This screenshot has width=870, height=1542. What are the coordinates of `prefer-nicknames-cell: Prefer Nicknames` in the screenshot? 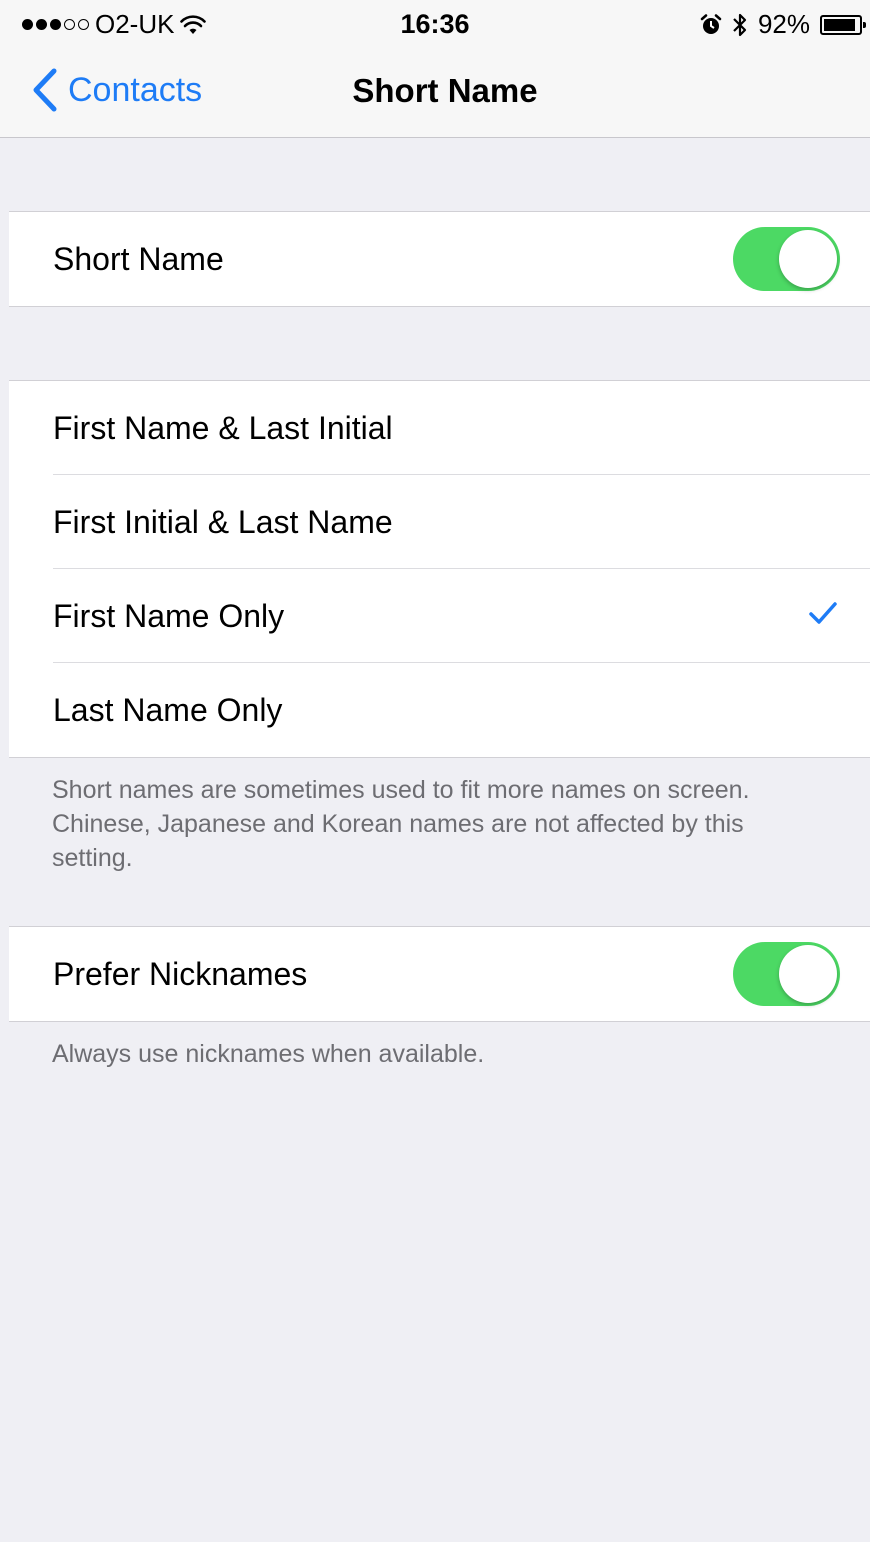 It's located at (439, 974).